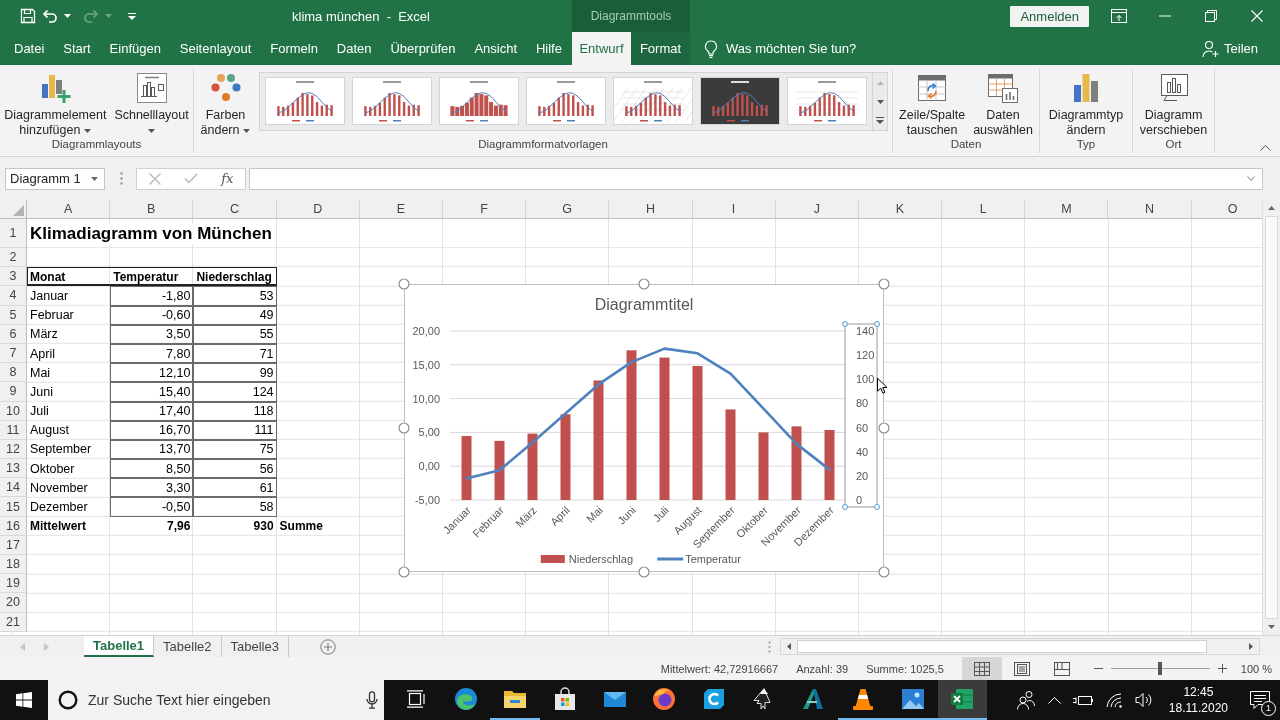 The height and width of the screenshot is (720, 1280). What do you see at coordinates (28, 16) in the screenshot?
I see `save-icon` at bounding box center [28, 16].